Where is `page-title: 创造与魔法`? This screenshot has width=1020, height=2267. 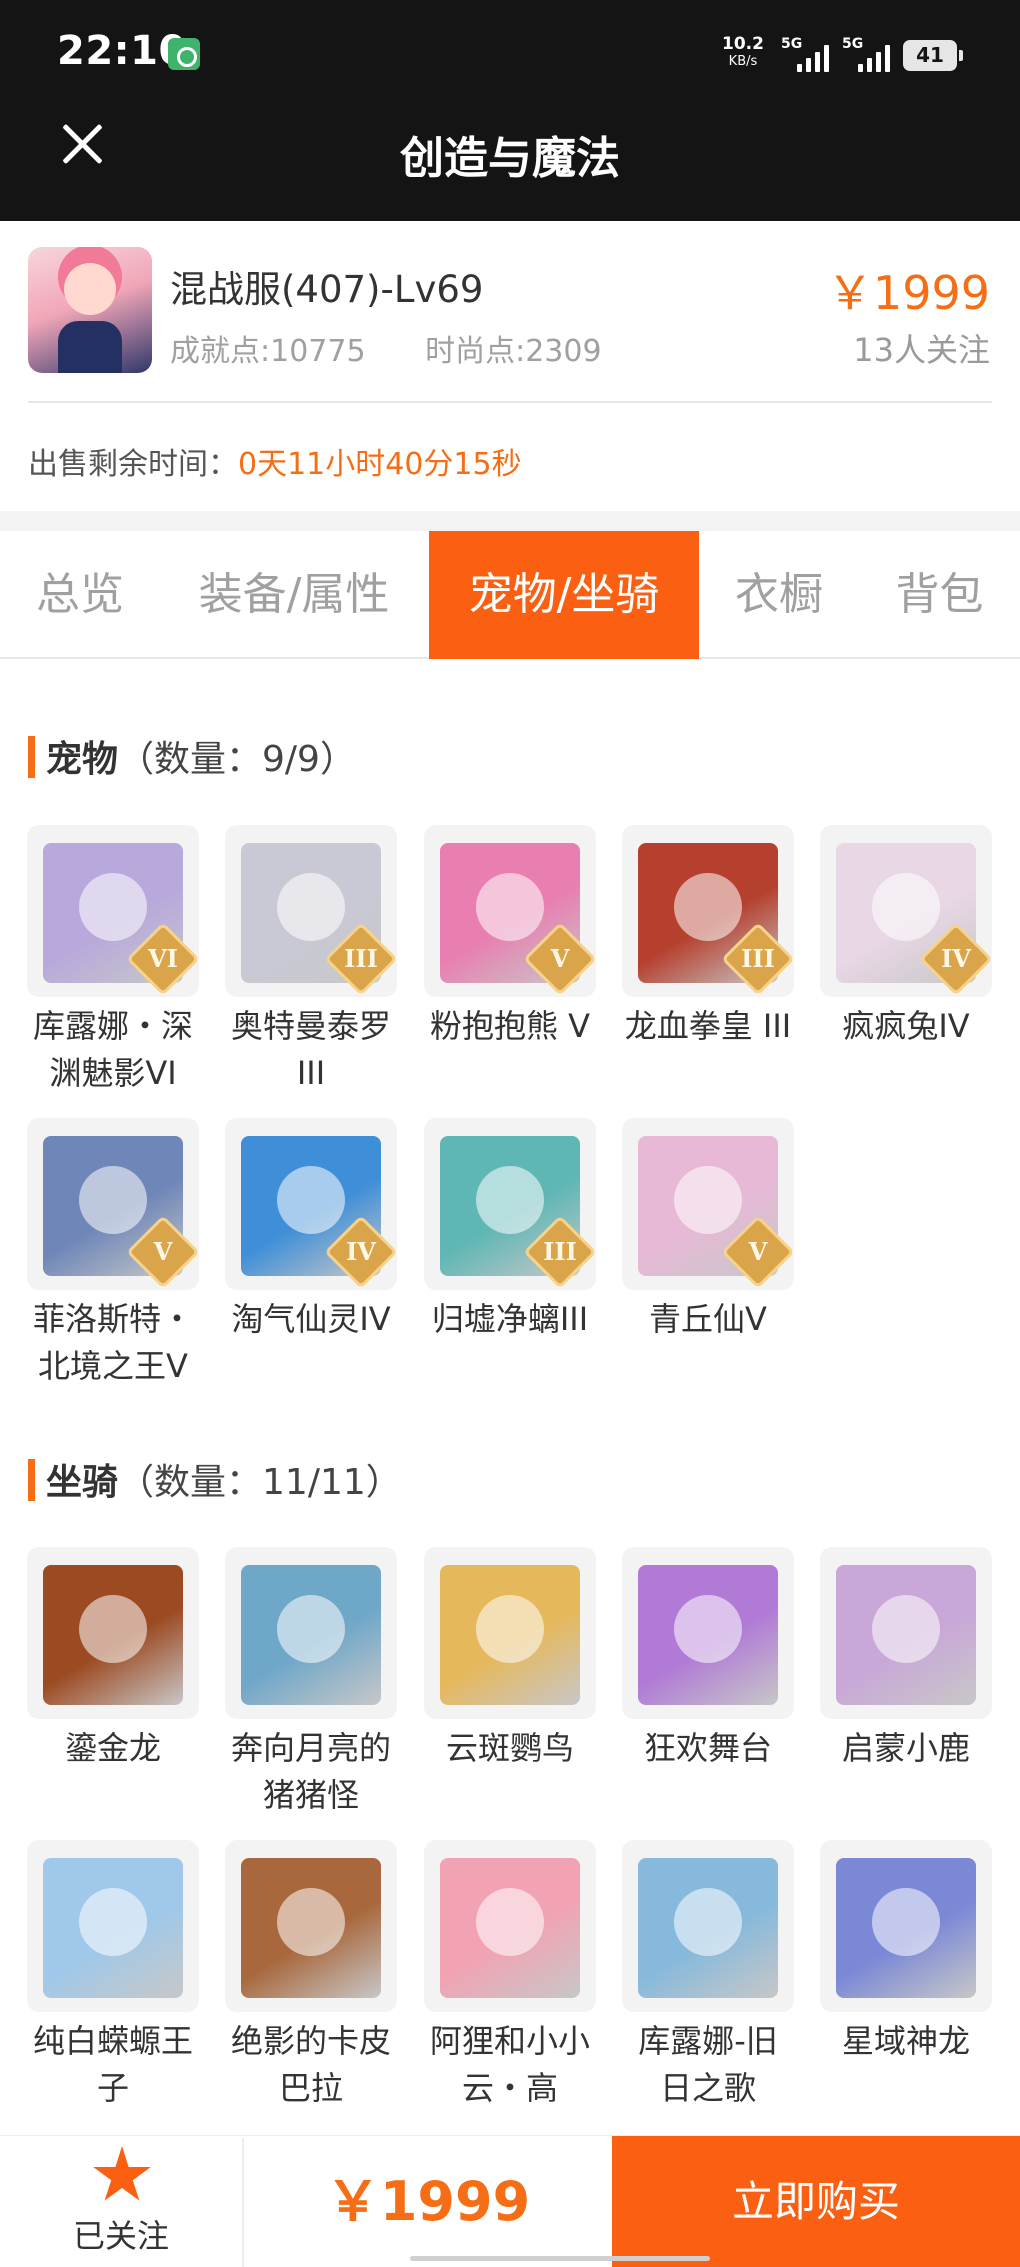
page-title: 创造与魔法 is located at coordinates (510, 158).